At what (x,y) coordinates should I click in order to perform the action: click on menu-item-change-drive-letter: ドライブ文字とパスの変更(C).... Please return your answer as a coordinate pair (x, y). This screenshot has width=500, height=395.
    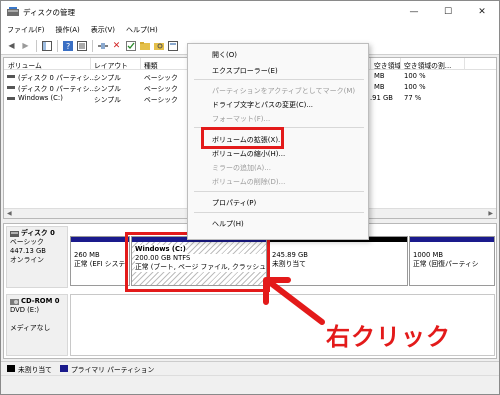
    Looking at the image, I should click on (262, 105).